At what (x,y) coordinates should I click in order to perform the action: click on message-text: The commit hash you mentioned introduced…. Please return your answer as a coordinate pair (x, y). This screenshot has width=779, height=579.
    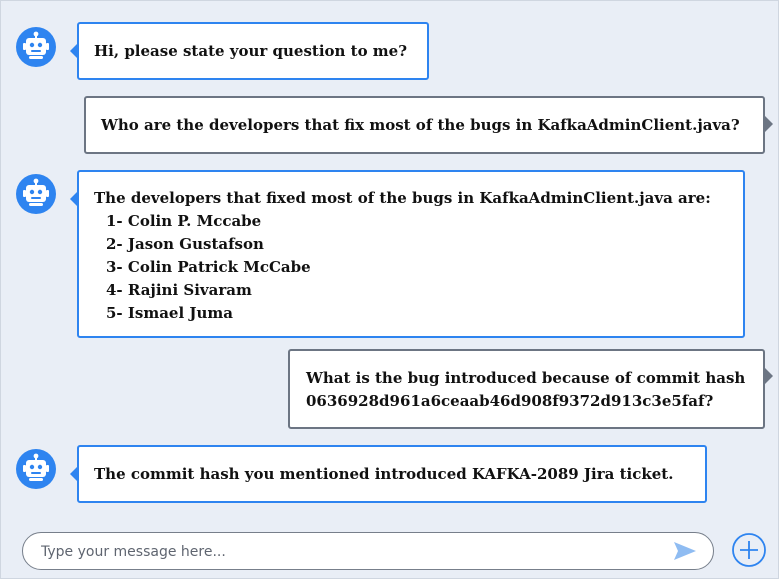
    Looking at the image, I should click on (384, 474).